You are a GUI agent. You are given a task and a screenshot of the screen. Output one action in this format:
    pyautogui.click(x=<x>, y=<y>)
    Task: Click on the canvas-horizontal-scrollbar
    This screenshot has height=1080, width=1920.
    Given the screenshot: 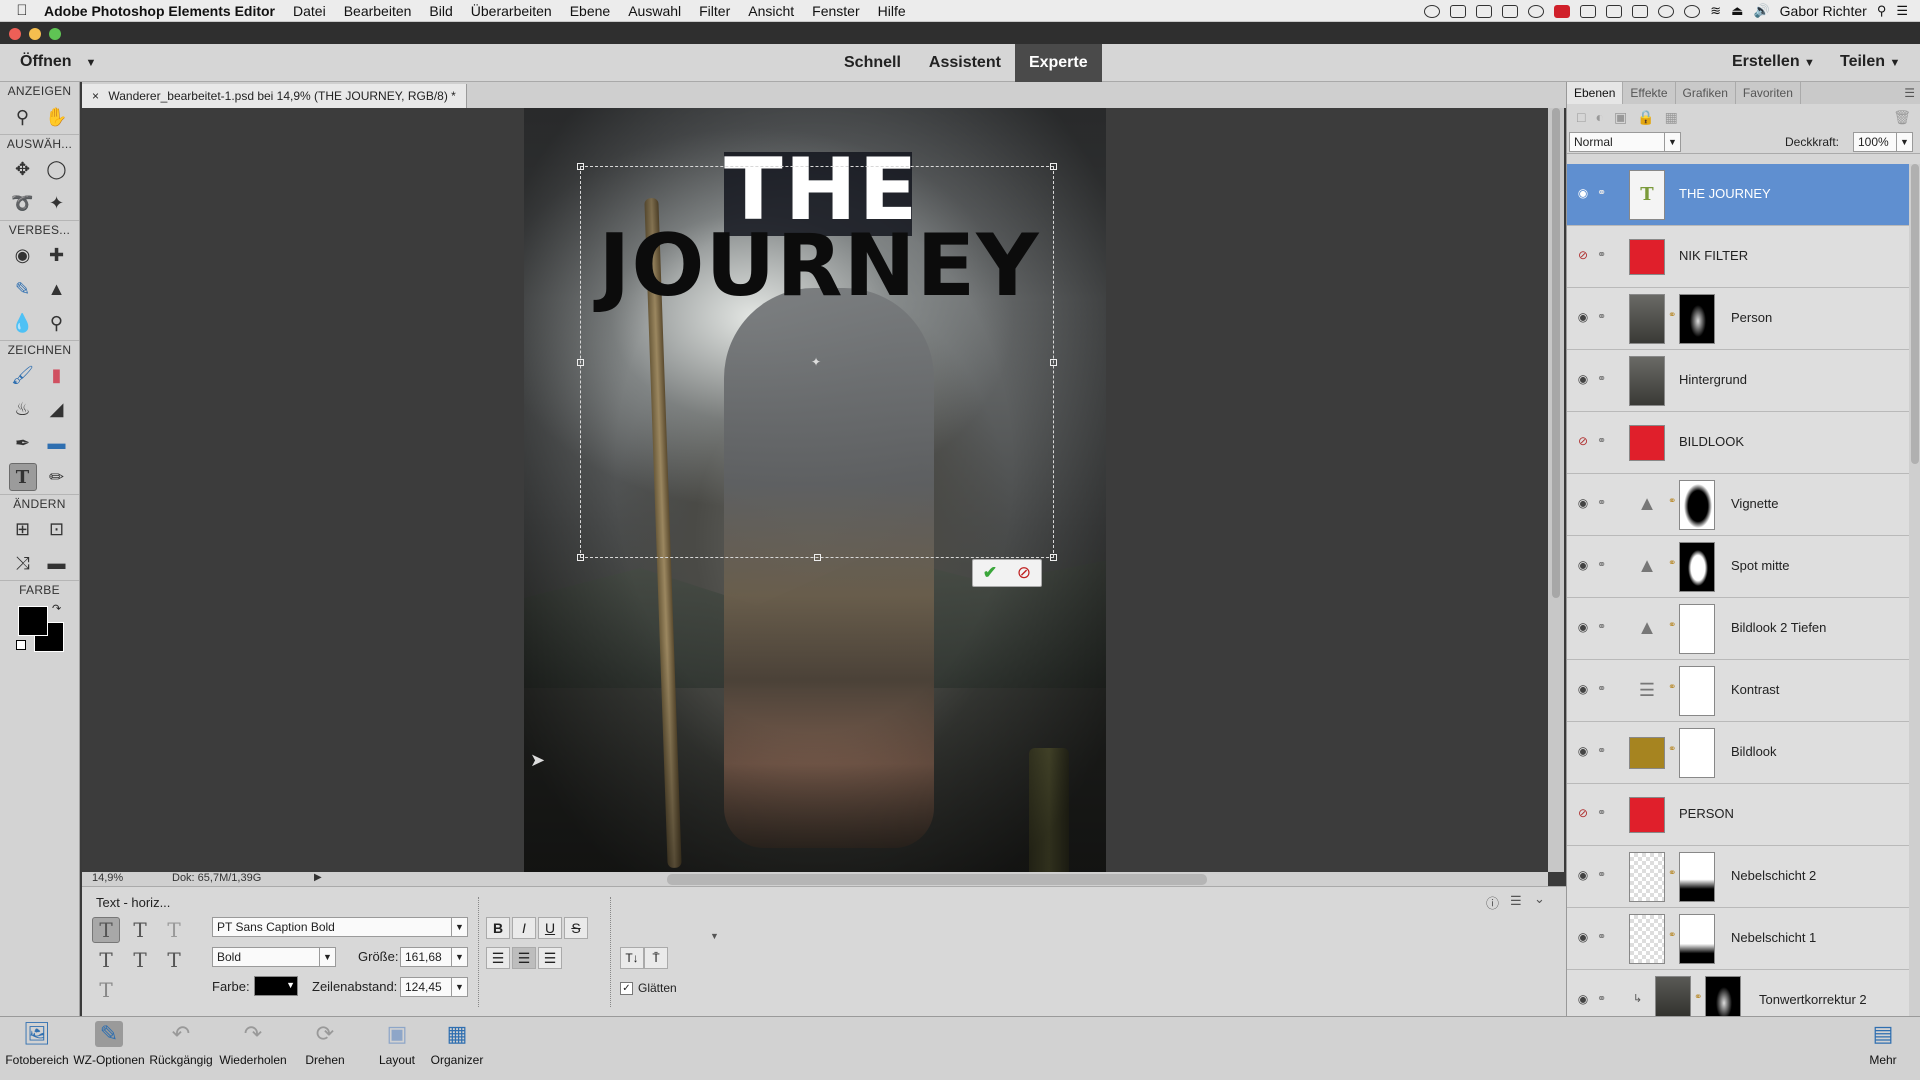 What is the action you would take?
    pyautogui.click(x=937, y=879)
    